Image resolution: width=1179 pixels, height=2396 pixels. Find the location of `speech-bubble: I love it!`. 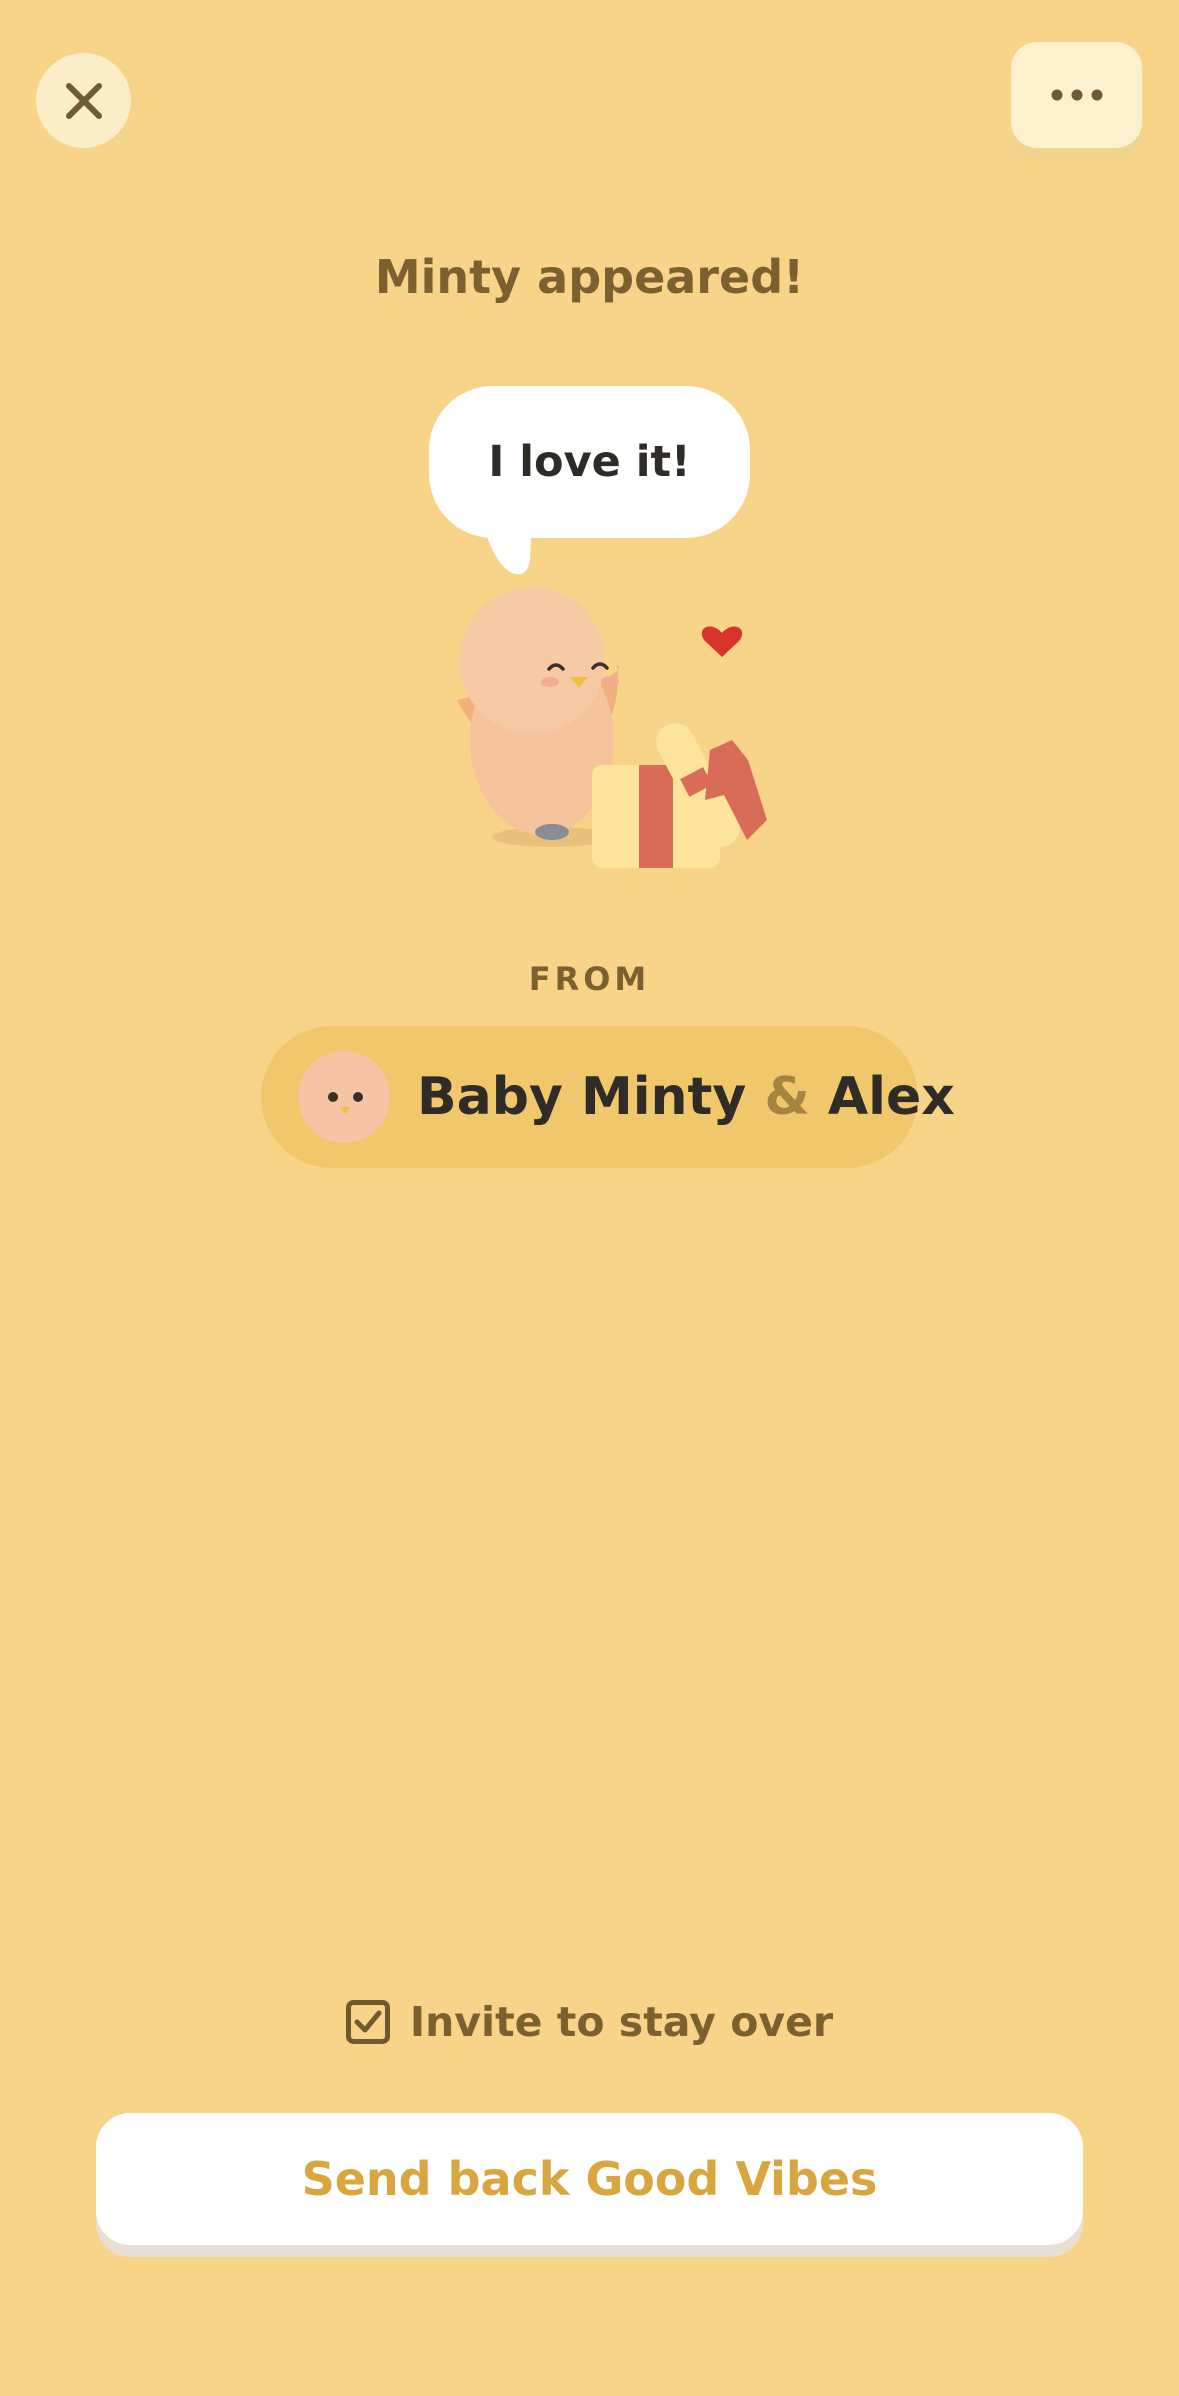

speech-bubble: I love it! is located at coordinates (589, 462).